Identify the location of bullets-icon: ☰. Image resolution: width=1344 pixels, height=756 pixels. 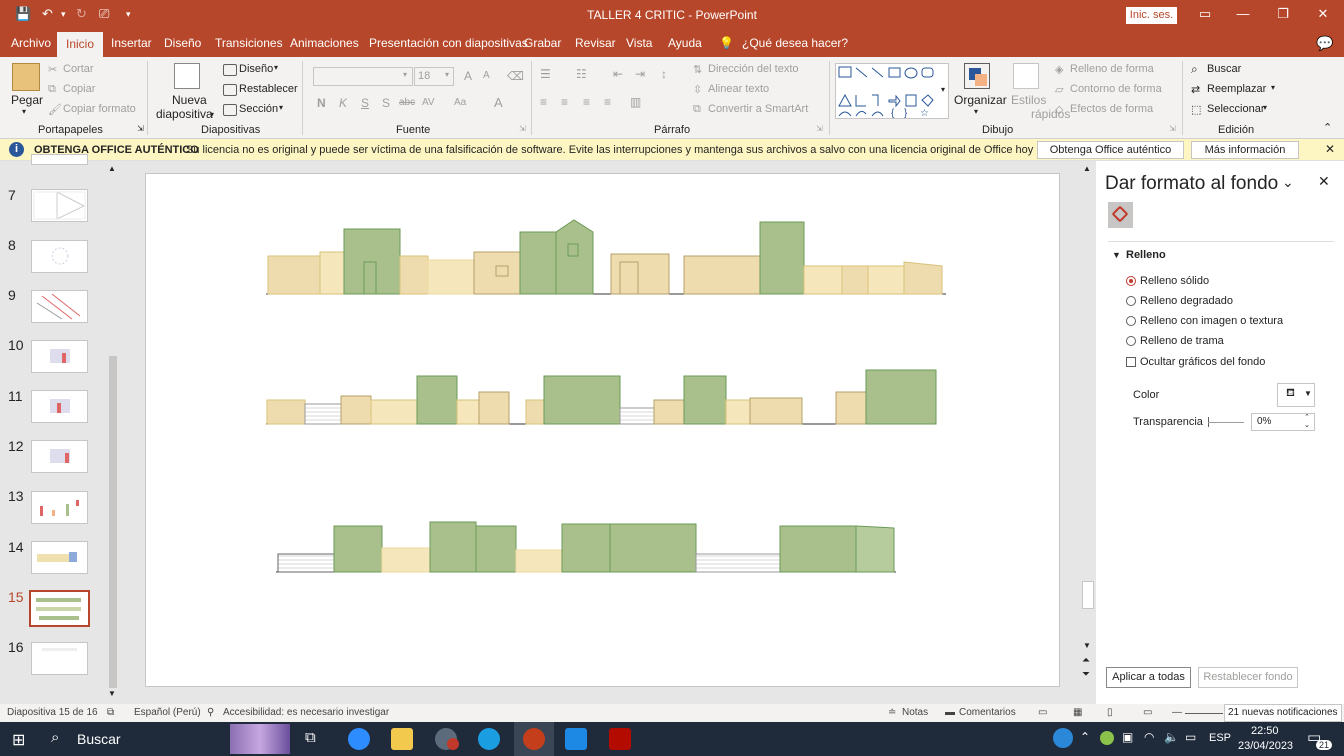
(545, 74).